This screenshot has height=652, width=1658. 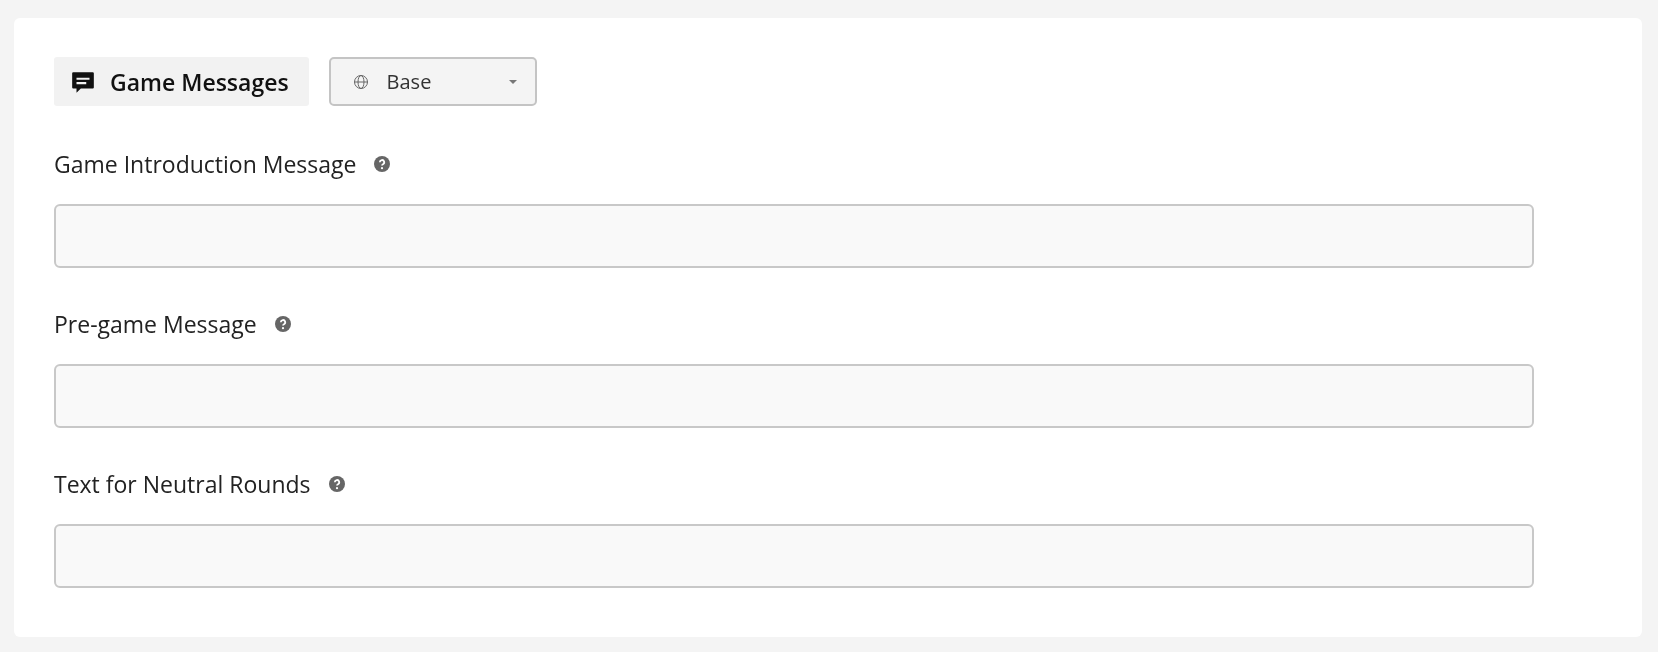 What do you see at coordinates (181, 81) in the screenshot?
I see `section-title: Game Messages` at bounding box center [181, 81].